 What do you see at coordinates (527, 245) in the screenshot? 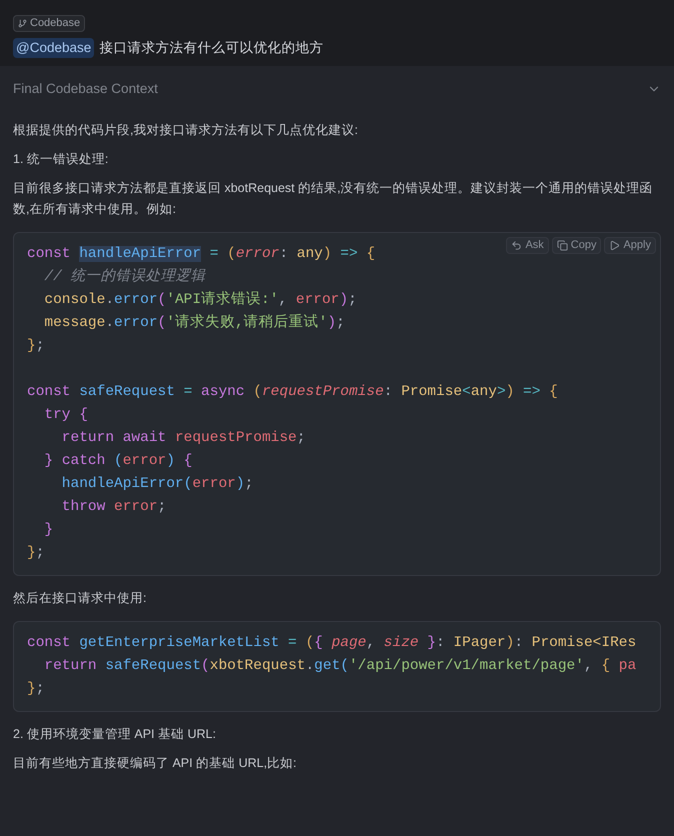
I see `code-action-button: Ask` at bounding box center [527, 245].